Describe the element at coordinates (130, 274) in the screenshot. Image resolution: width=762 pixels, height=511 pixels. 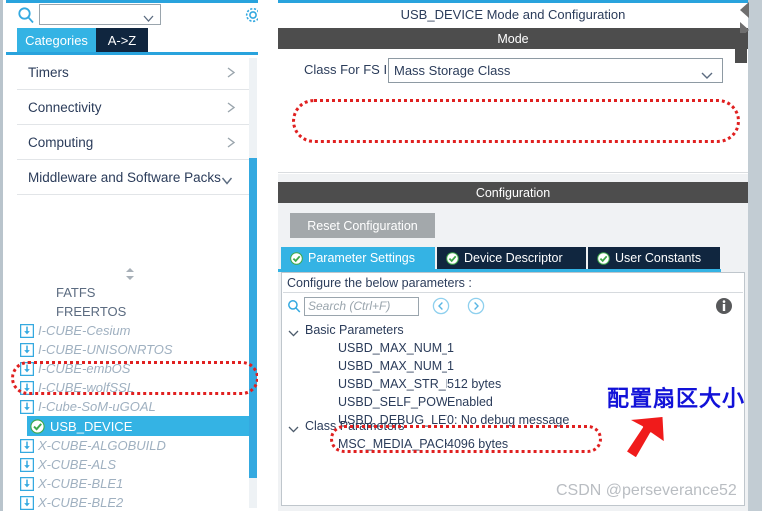
I see `scroll-up-down-icon` at that location.